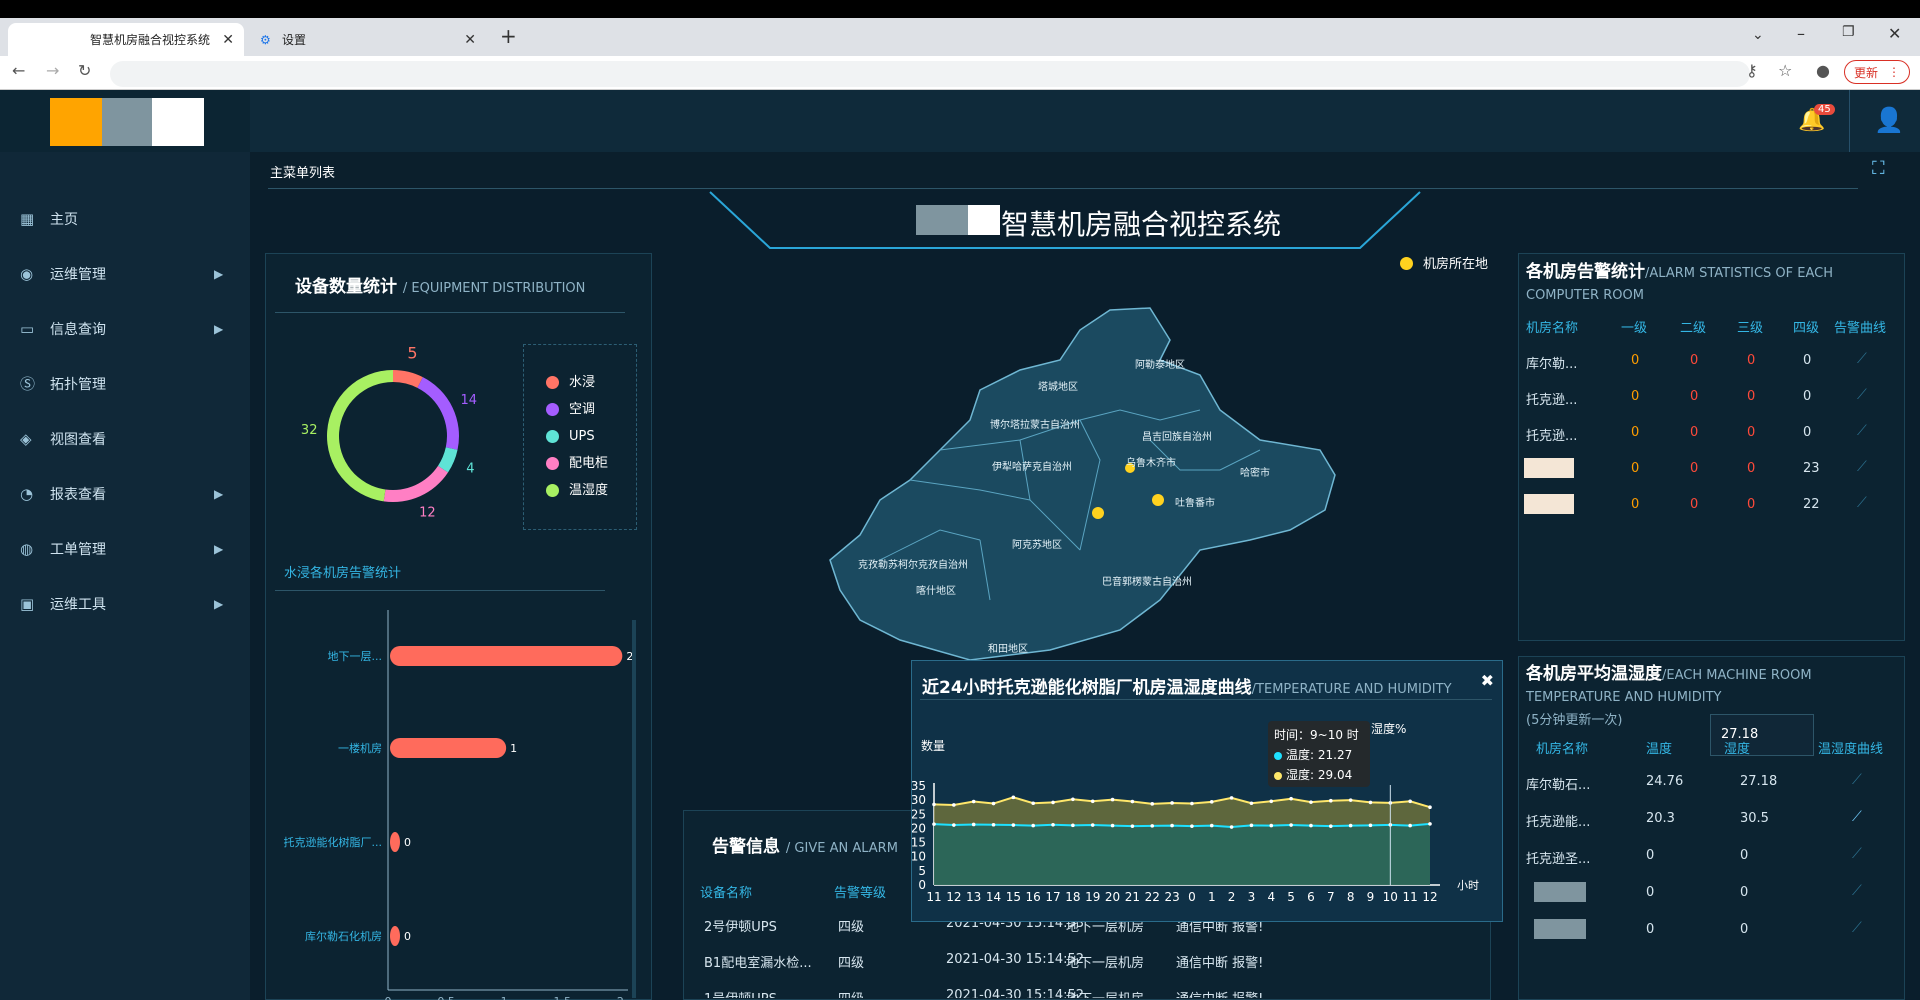 The width and height of the screenshot is (1920, 1000). What do you see at coordinates (1754, 818) in the screenshot?
I see `avg-humidity: 30.5` at bounding box center [1754, 818].